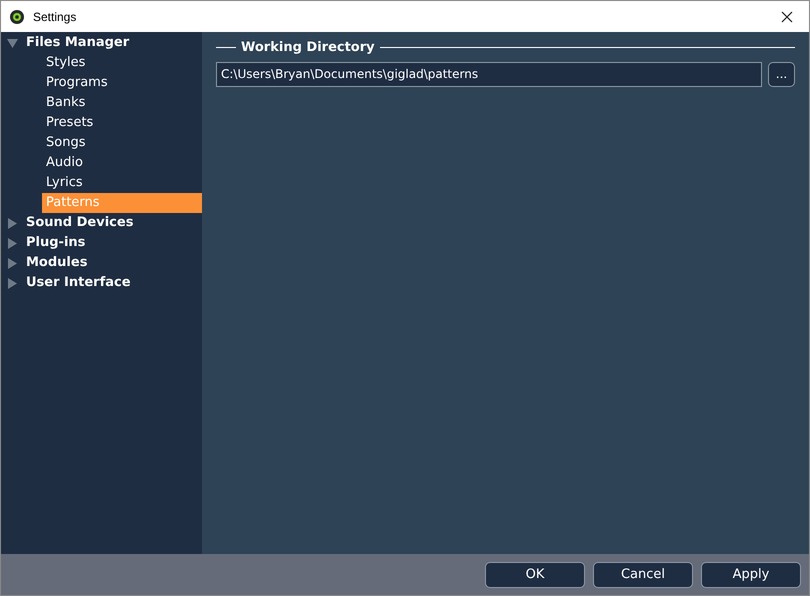 The height and width of the screenshot is (596, 810). I want to click on window-title: Settings, so click(54, 17).